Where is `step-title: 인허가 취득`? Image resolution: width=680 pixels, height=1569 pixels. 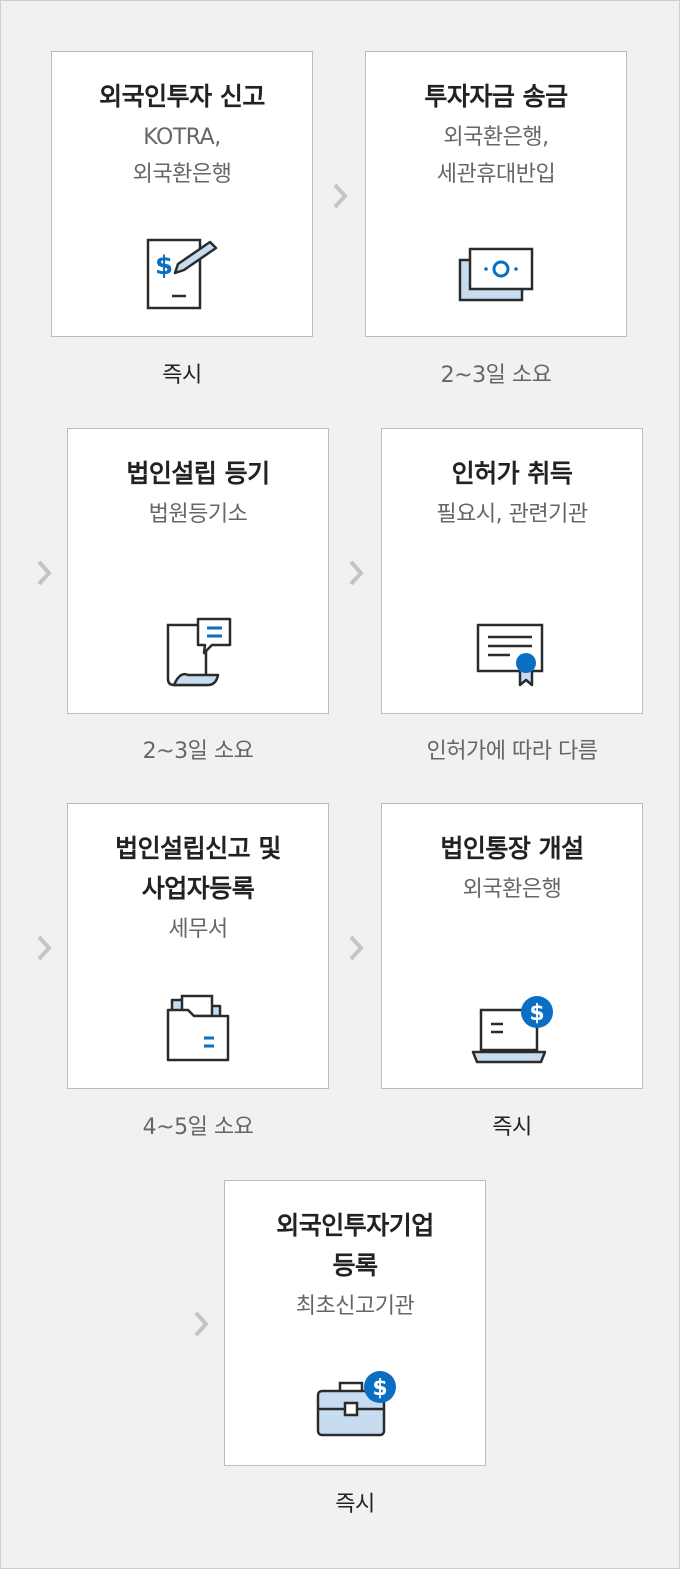
step-title: 인허가 취득 is located at coordinates (512, 473).